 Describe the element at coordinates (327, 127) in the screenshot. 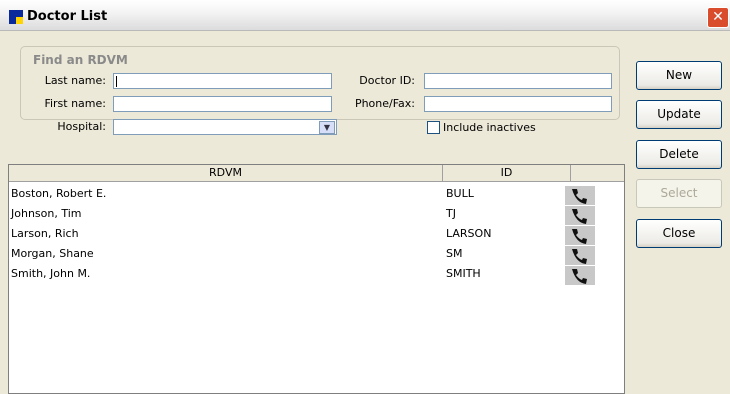

I see `chevron-down-icon: ▼` at that location.